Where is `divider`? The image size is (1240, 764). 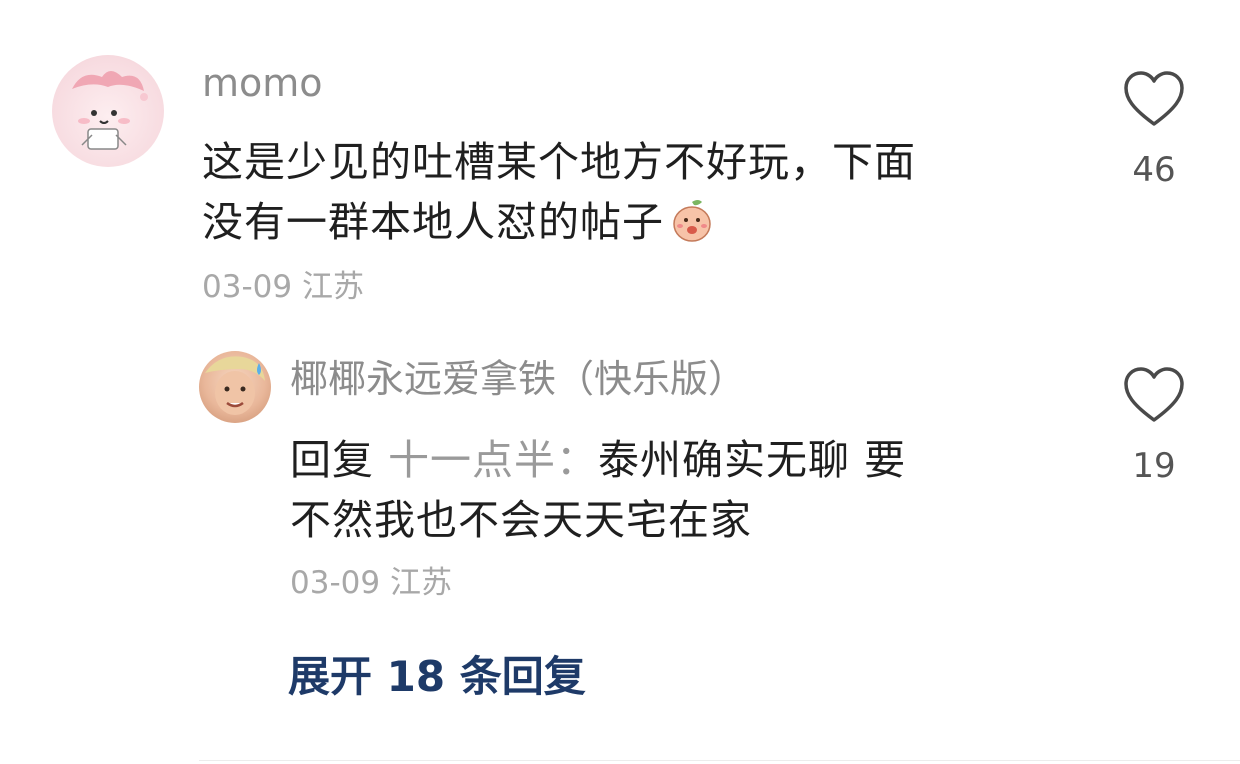 divider is located at coordinates (719, 760).